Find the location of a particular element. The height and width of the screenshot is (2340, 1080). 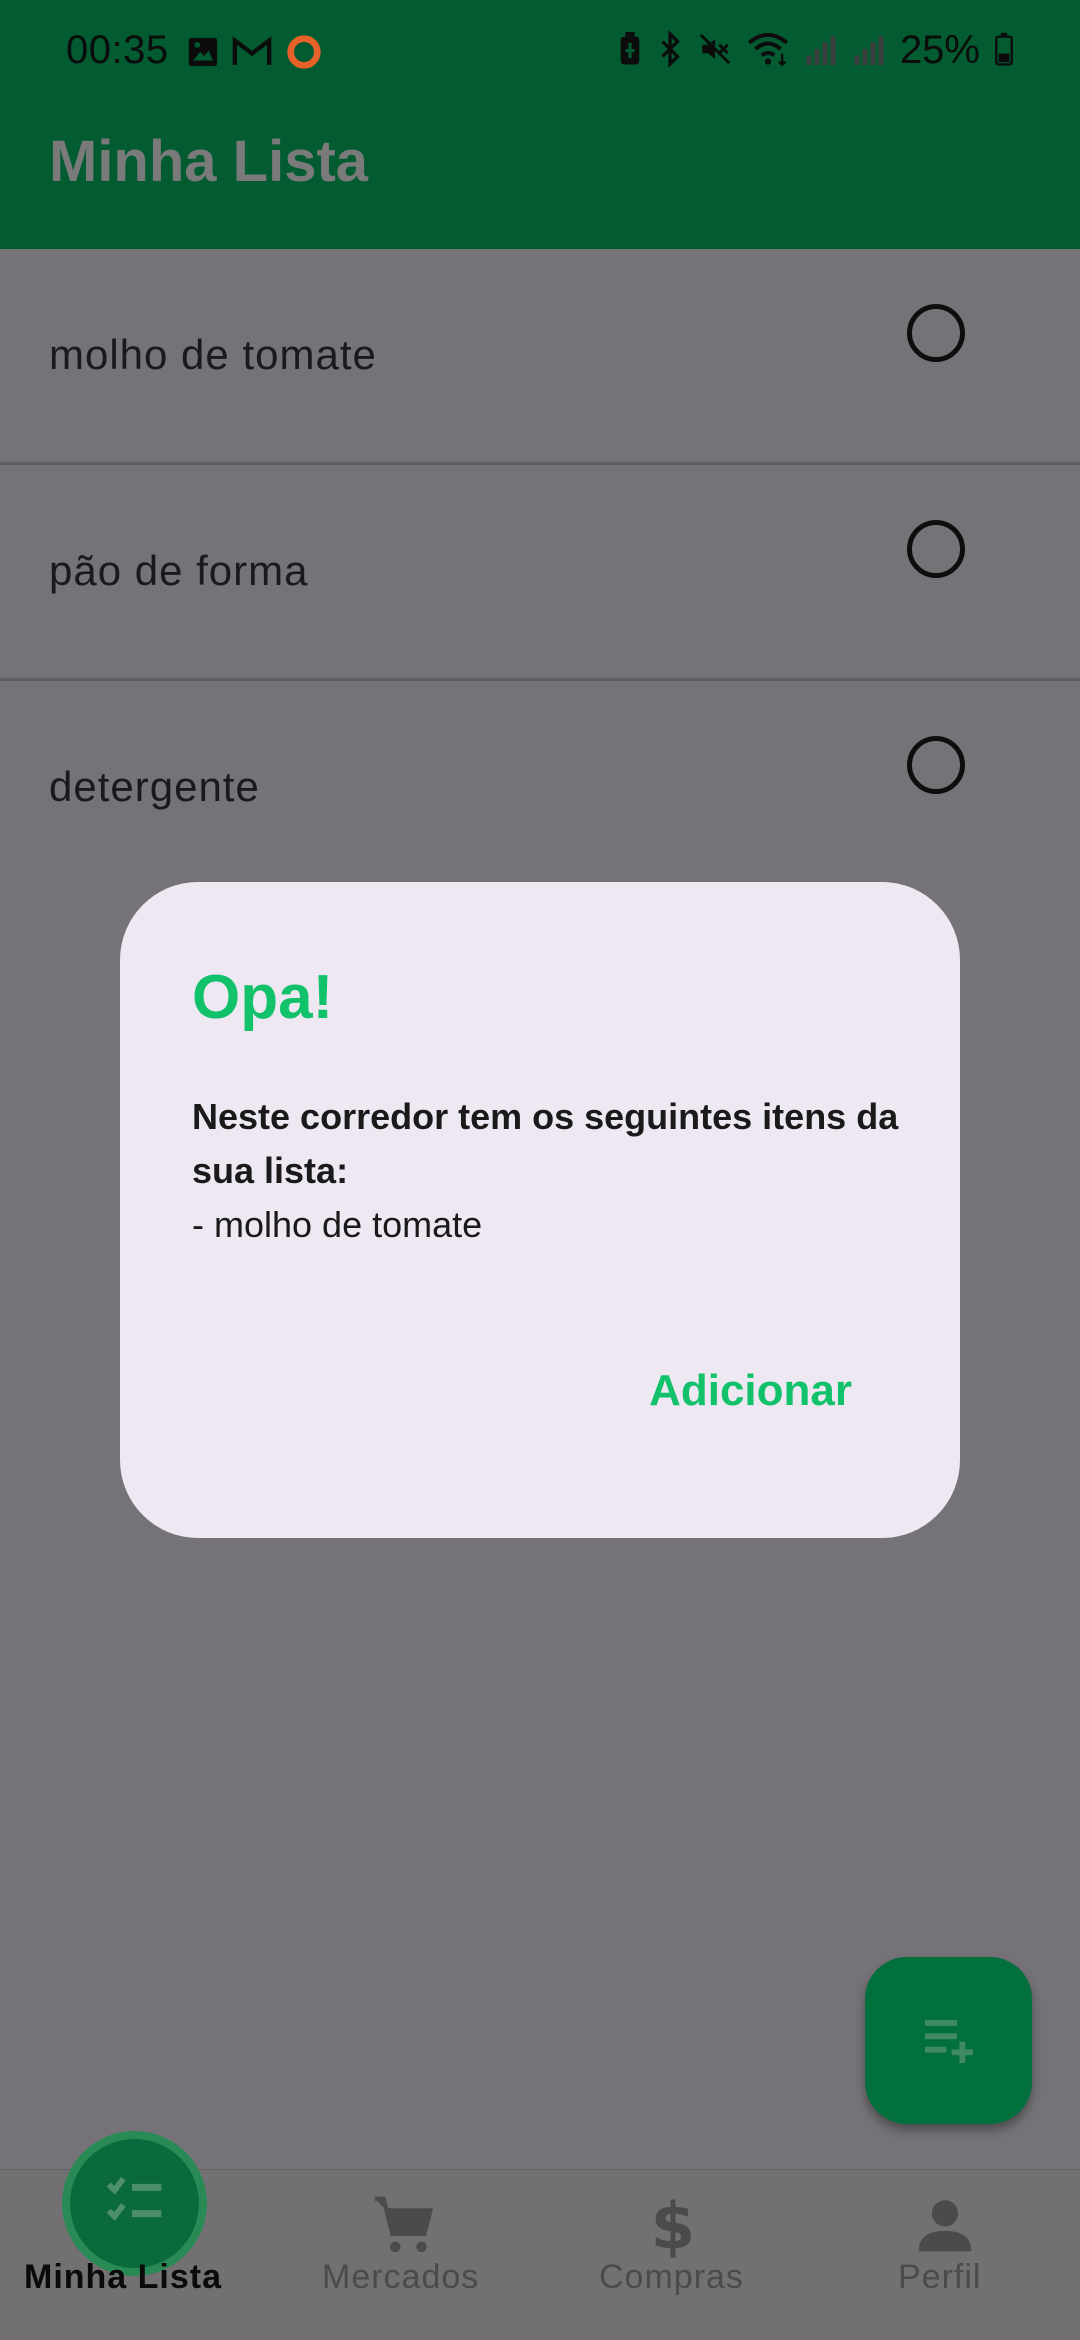

nav-label: Perfil is located at coordinates (940, 2277).